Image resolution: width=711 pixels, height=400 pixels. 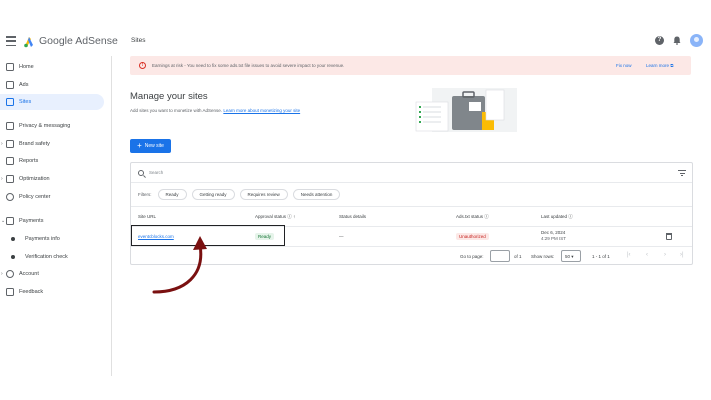 What do you see at coordinates (554, 216) in the screenshot?
I see `column-label: Last updated` at bounding box center [554, 216].